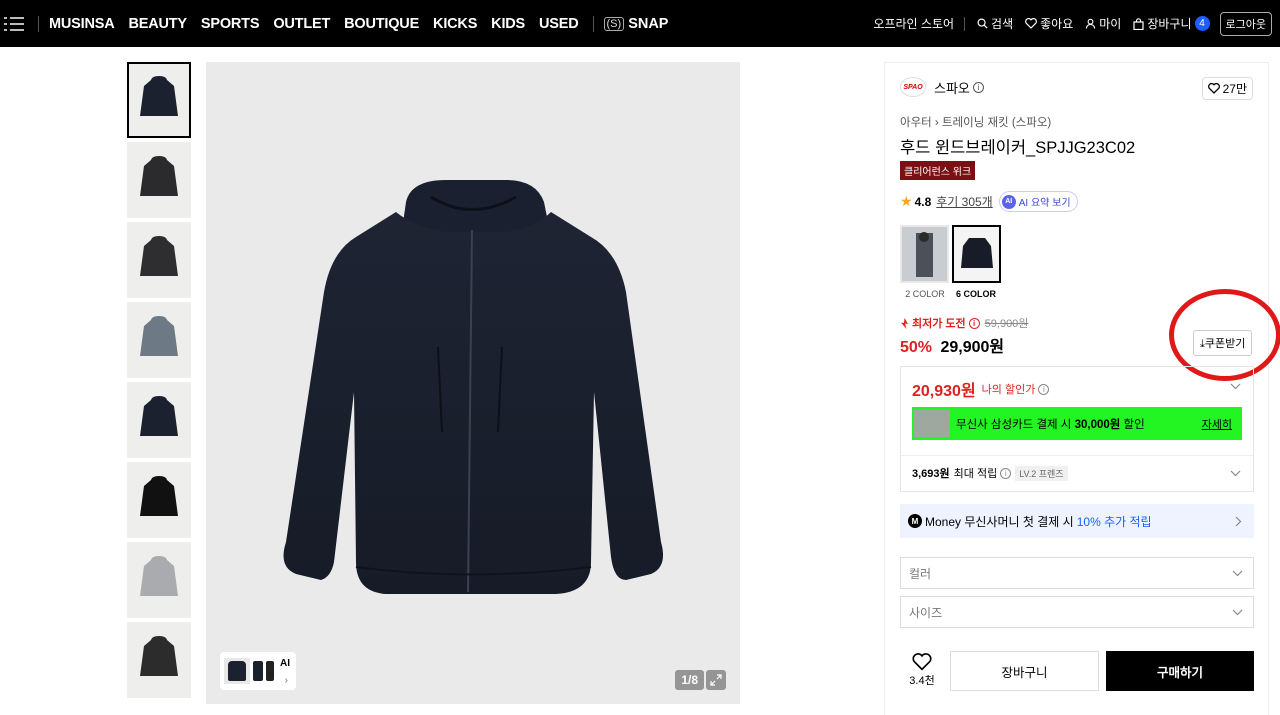 Image resolution: width=1280 pixels, height=715 pixels. Describe the element at coordinates (1138, 23) in the screenshot. I see `bag-icon` at that location.